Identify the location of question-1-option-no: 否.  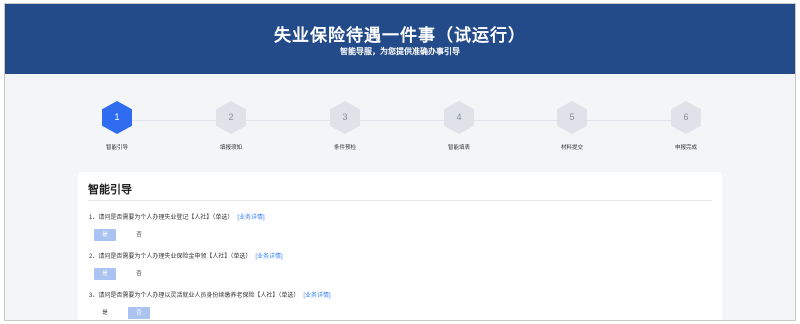
(139, 235).